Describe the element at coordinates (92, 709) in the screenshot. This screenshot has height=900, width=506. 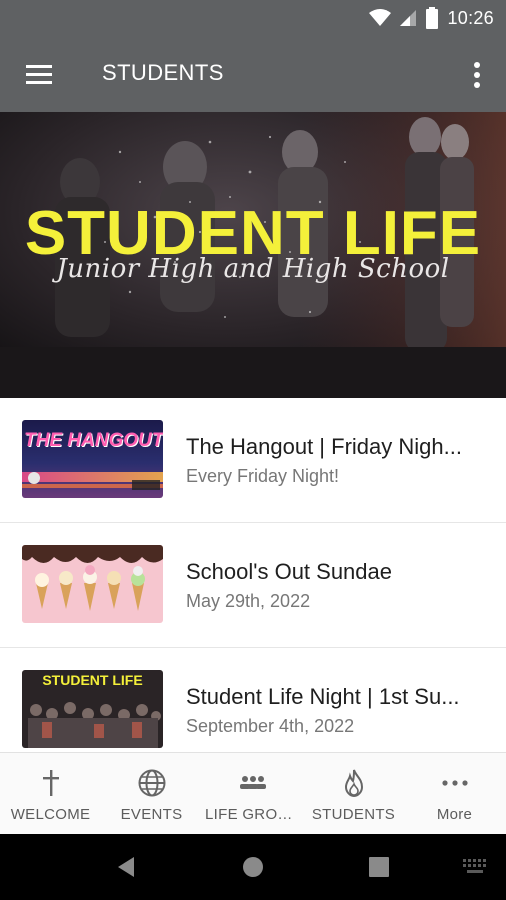
I see `thumbnail-student-life: STUDENT LIFE` at that location.